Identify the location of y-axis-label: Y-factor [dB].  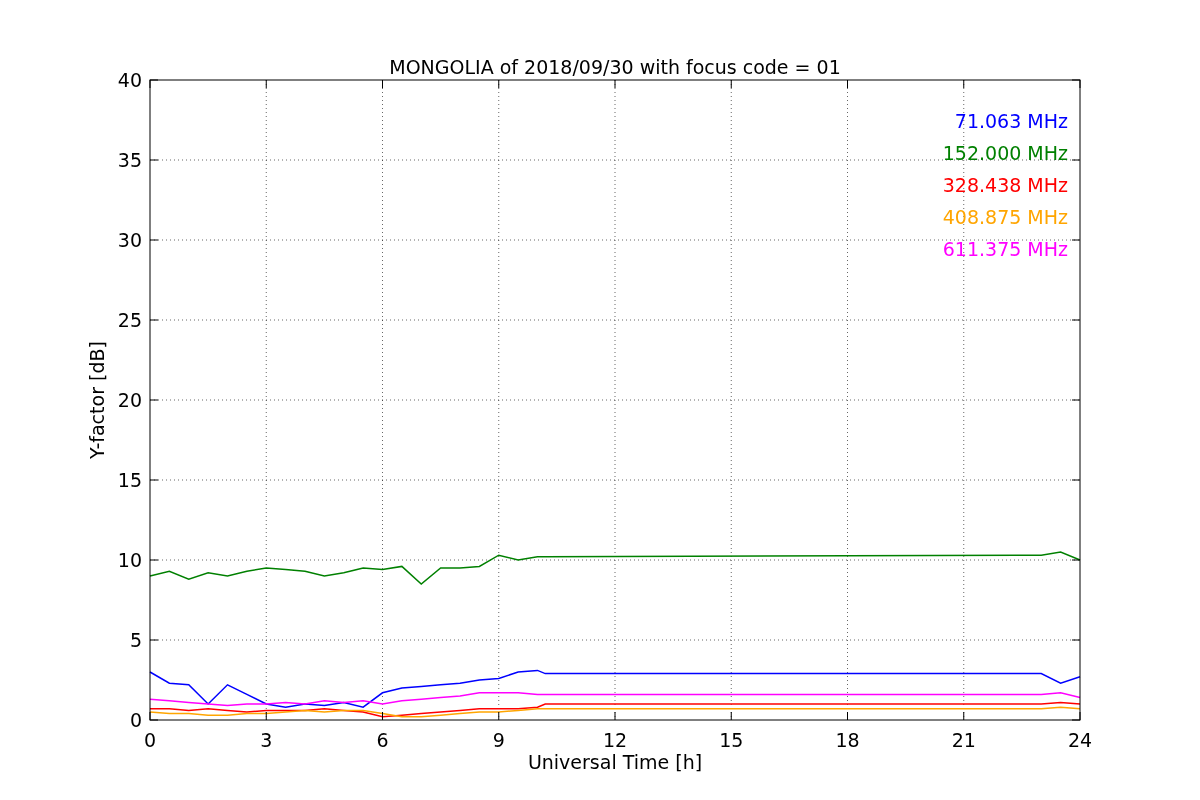
(97, 400).